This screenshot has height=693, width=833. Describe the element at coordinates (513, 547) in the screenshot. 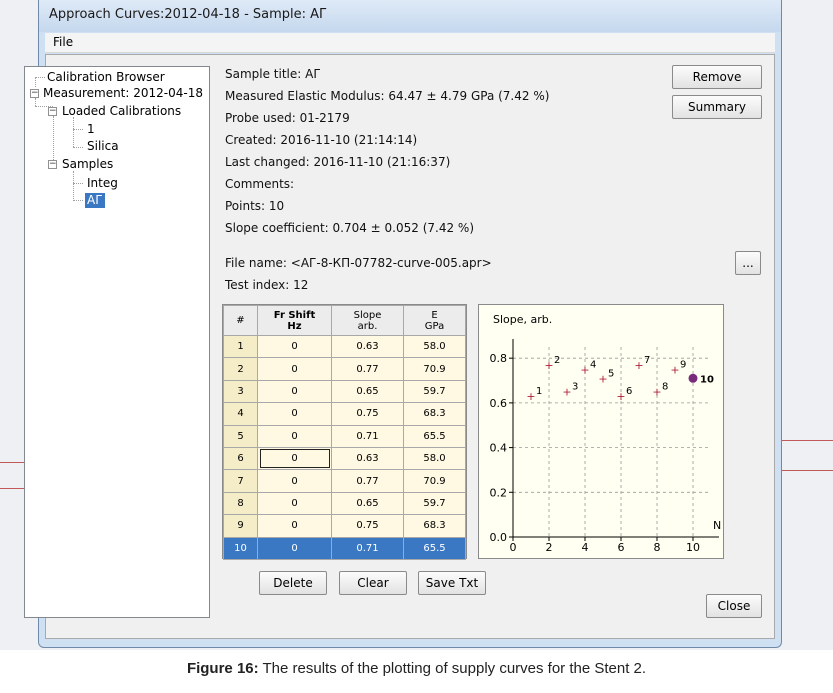

I see `x-tick-label: 0` at that location.